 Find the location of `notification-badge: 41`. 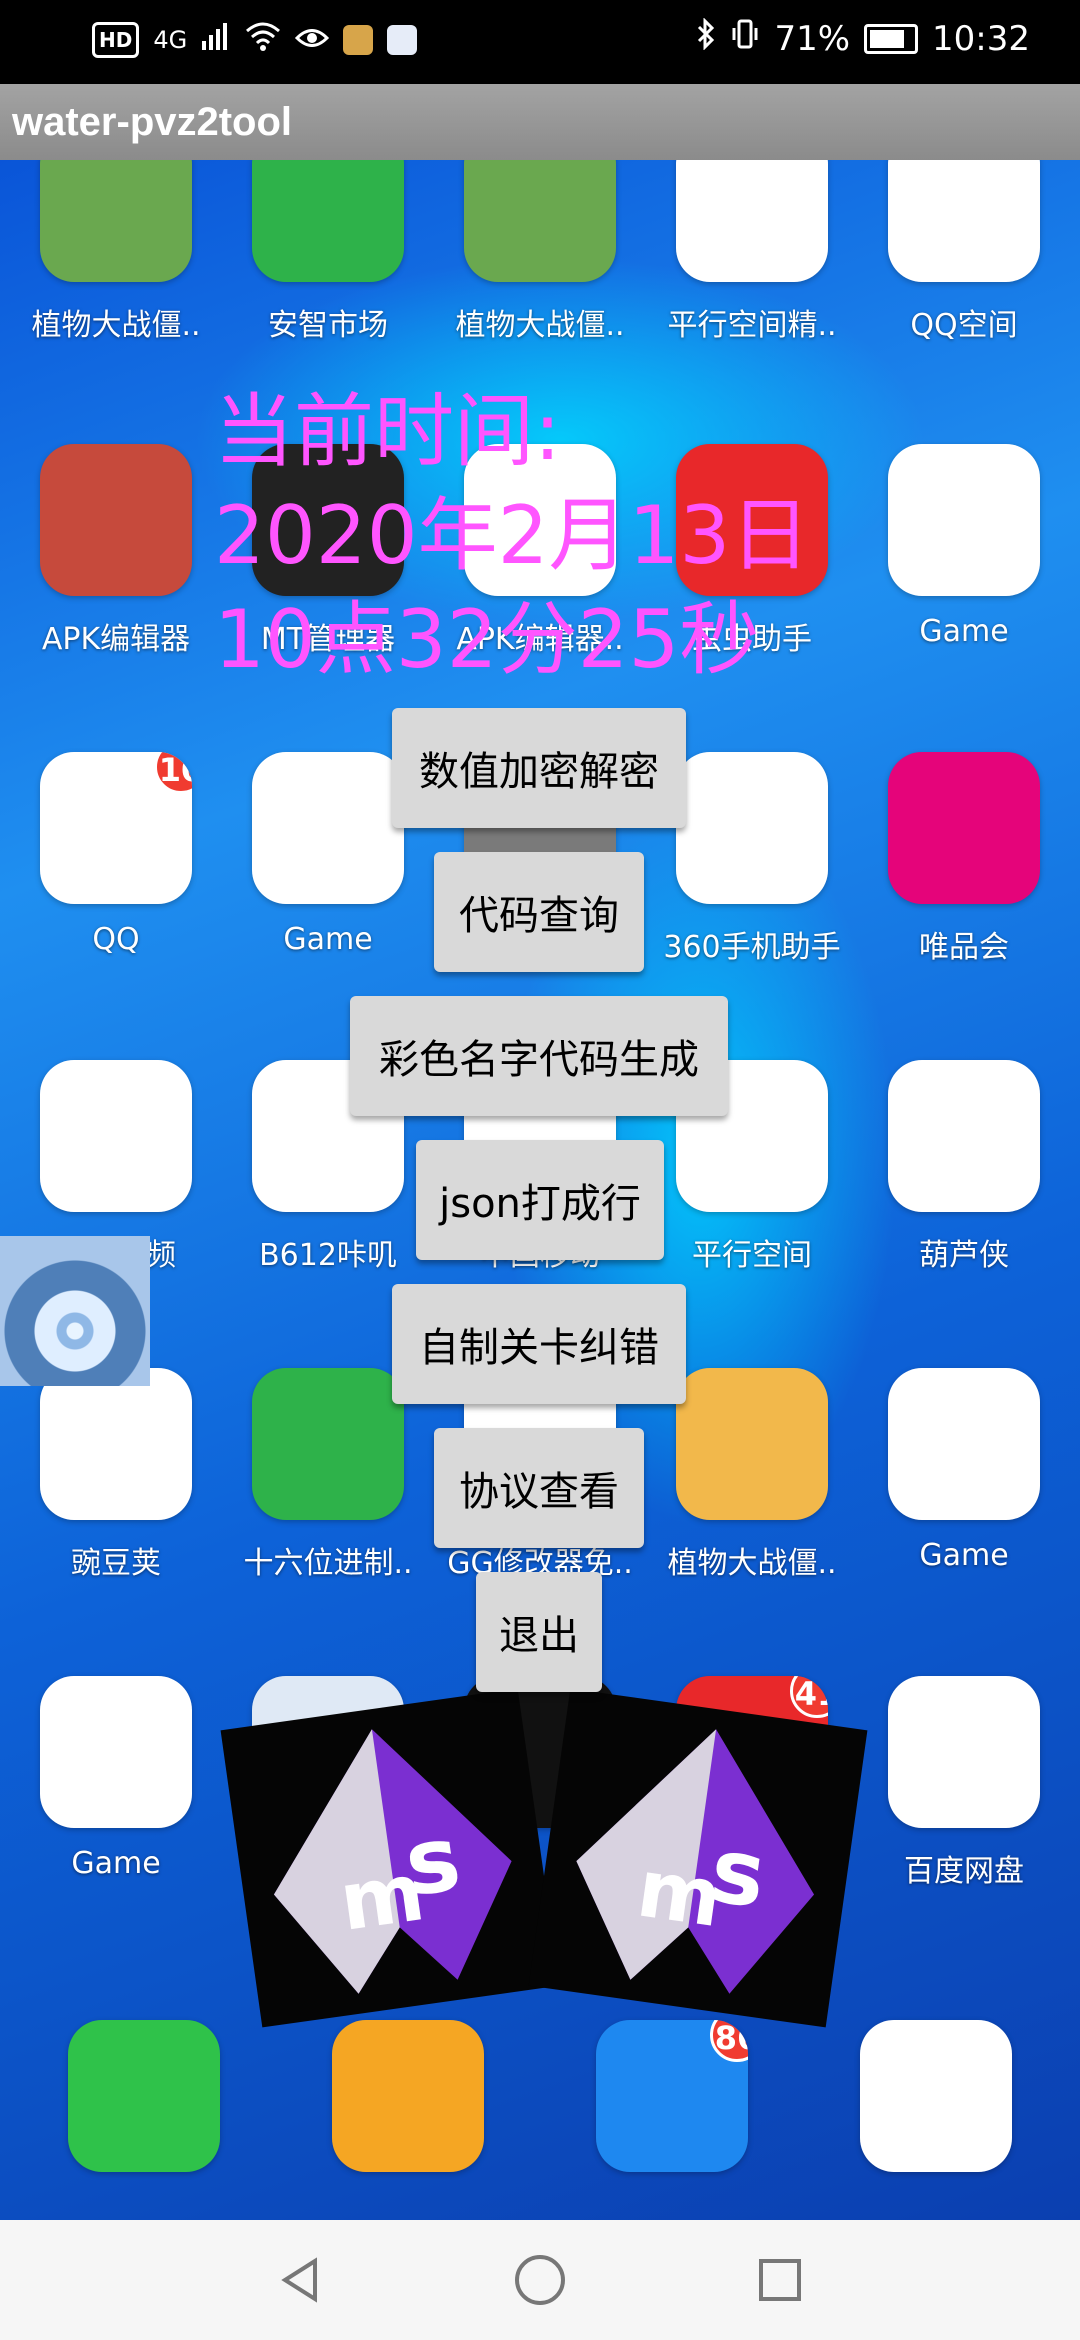

notification-badge: 41 is located at coordinates (809, 1697).